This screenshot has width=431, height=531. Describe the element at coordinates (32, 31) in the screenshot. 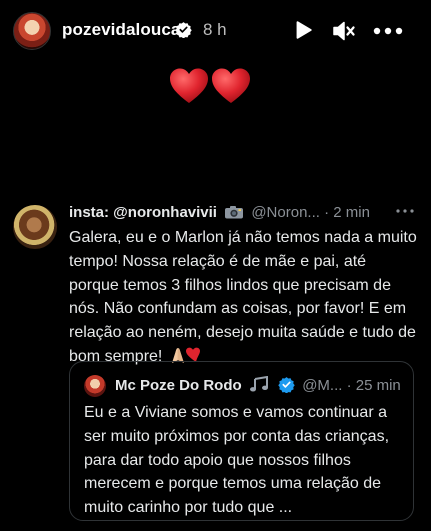

I see `story-avatar` at that location.